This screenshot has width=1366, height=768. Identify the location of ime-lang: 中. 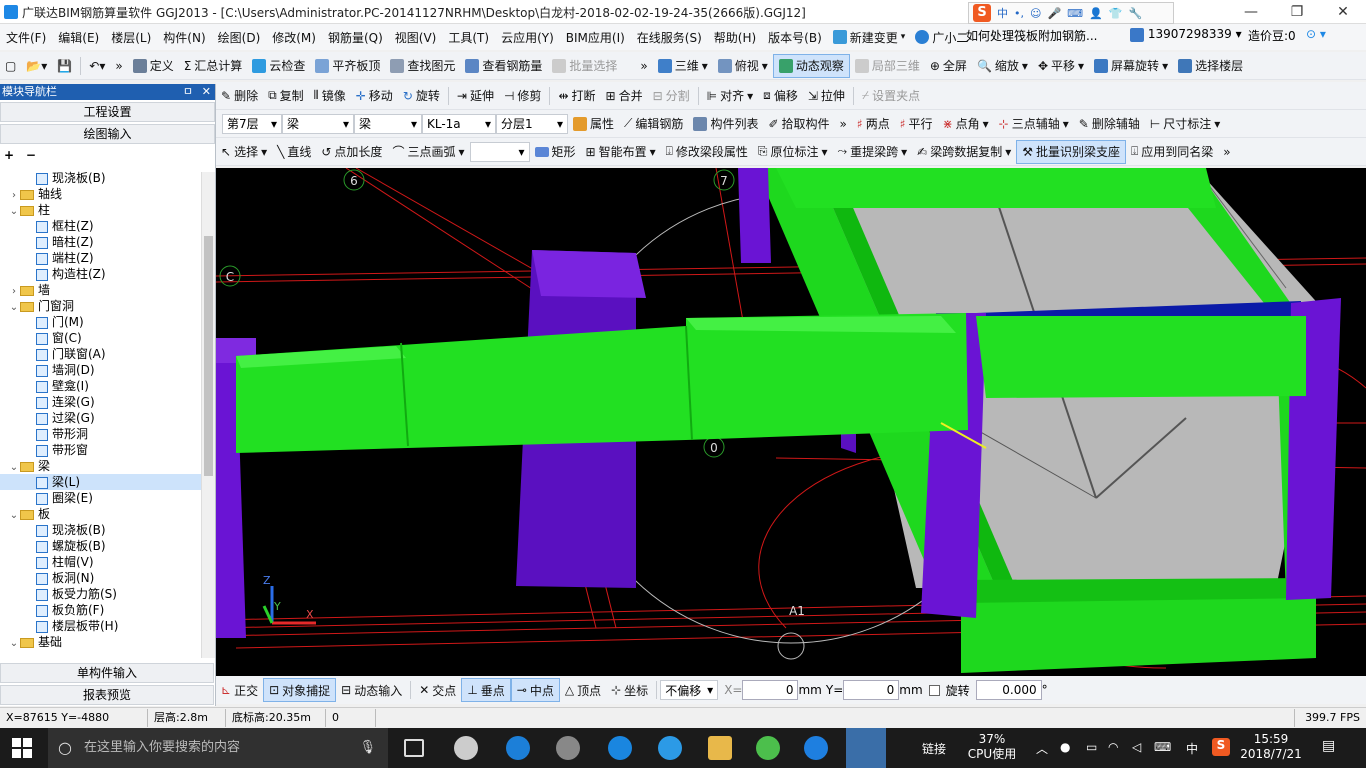
(1002, 13).